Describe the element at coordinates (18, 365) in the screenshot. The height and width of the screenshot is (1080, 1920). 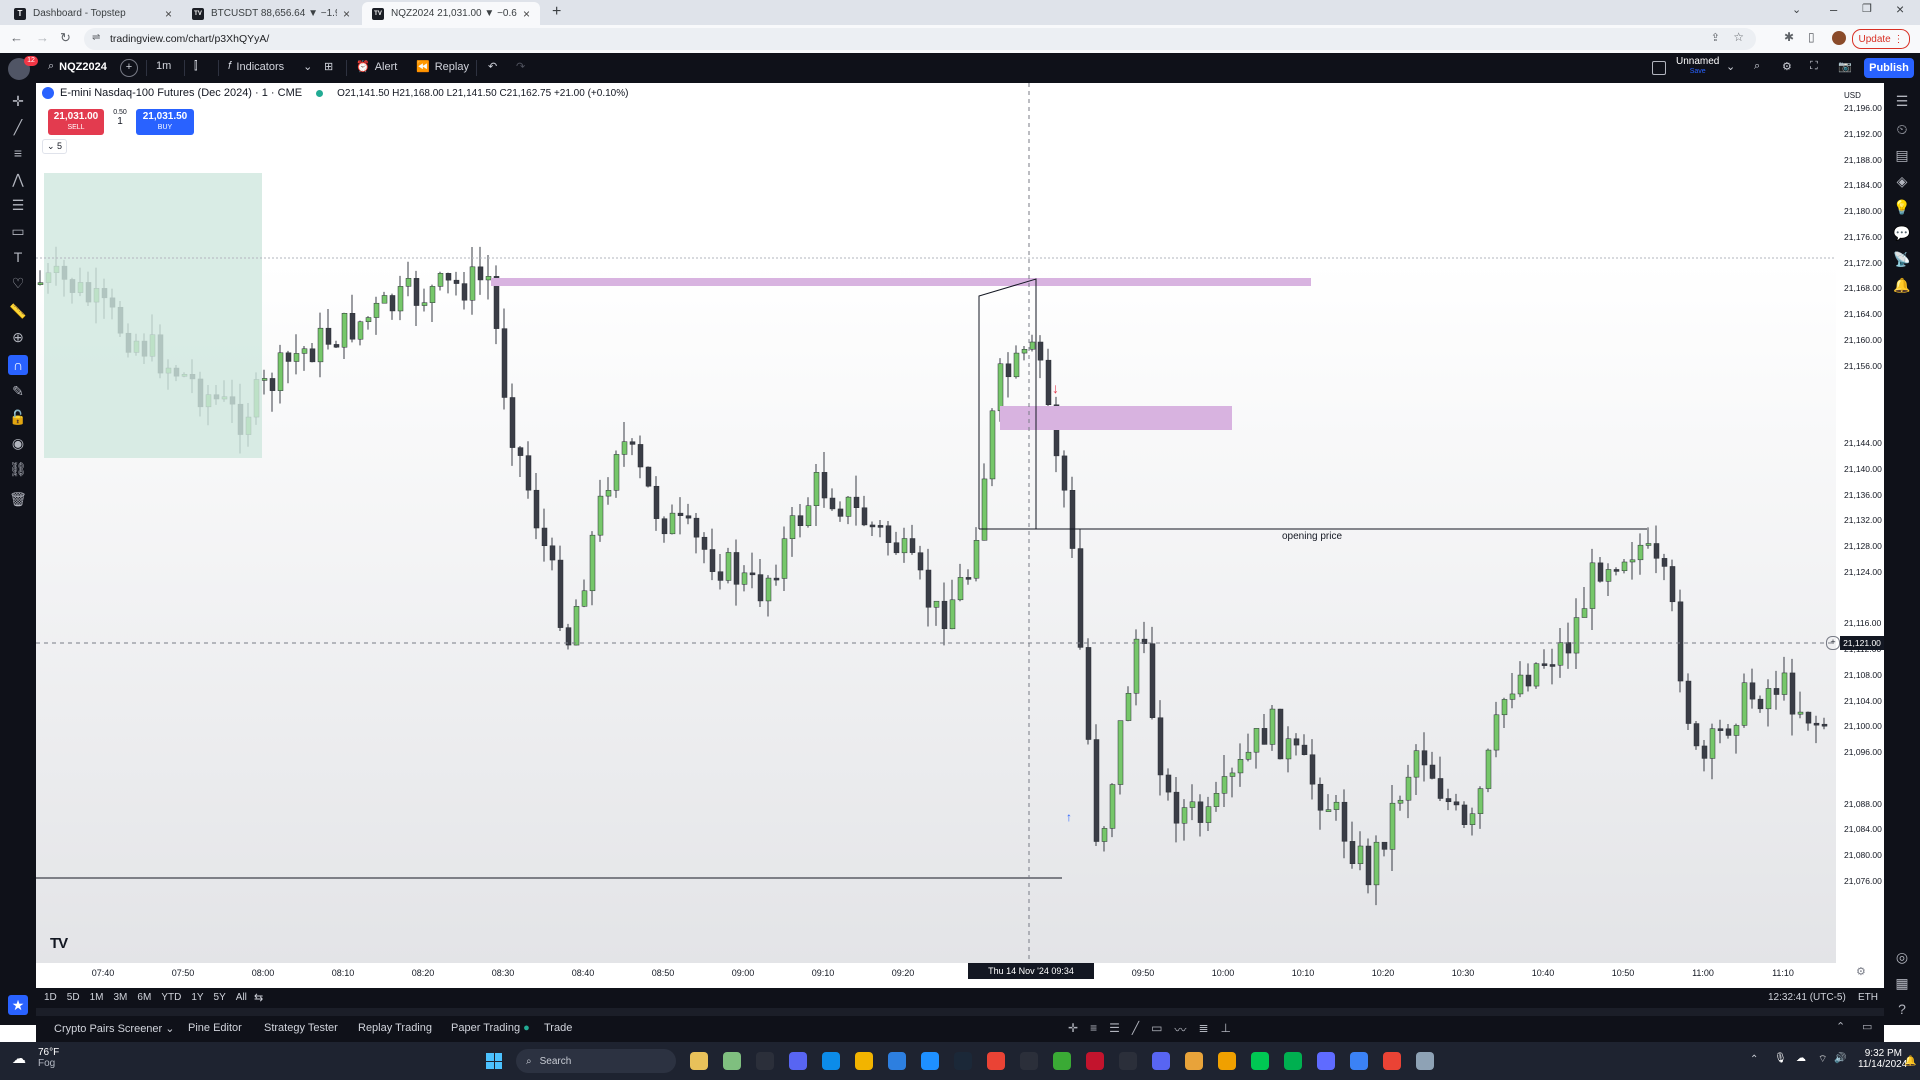
I see `magnet-icon: ∩` at that location.